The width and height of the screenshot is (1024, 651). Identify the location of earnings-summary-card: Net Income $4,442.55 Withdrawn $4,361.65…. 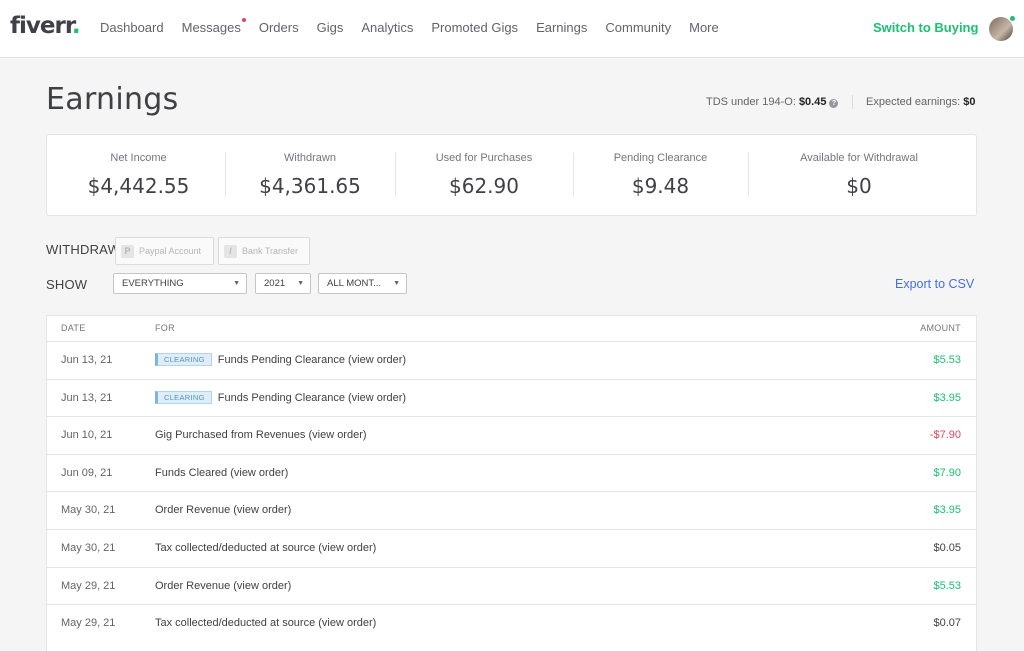
(511, 175).